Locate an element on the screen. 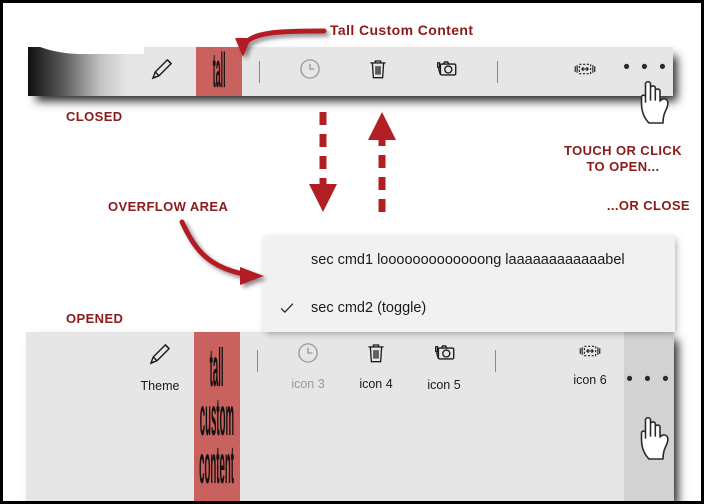 This screenshot has width=704, height=504. label-overflow-area: OVERFLOW AREA is located at coordinates (168, 206).